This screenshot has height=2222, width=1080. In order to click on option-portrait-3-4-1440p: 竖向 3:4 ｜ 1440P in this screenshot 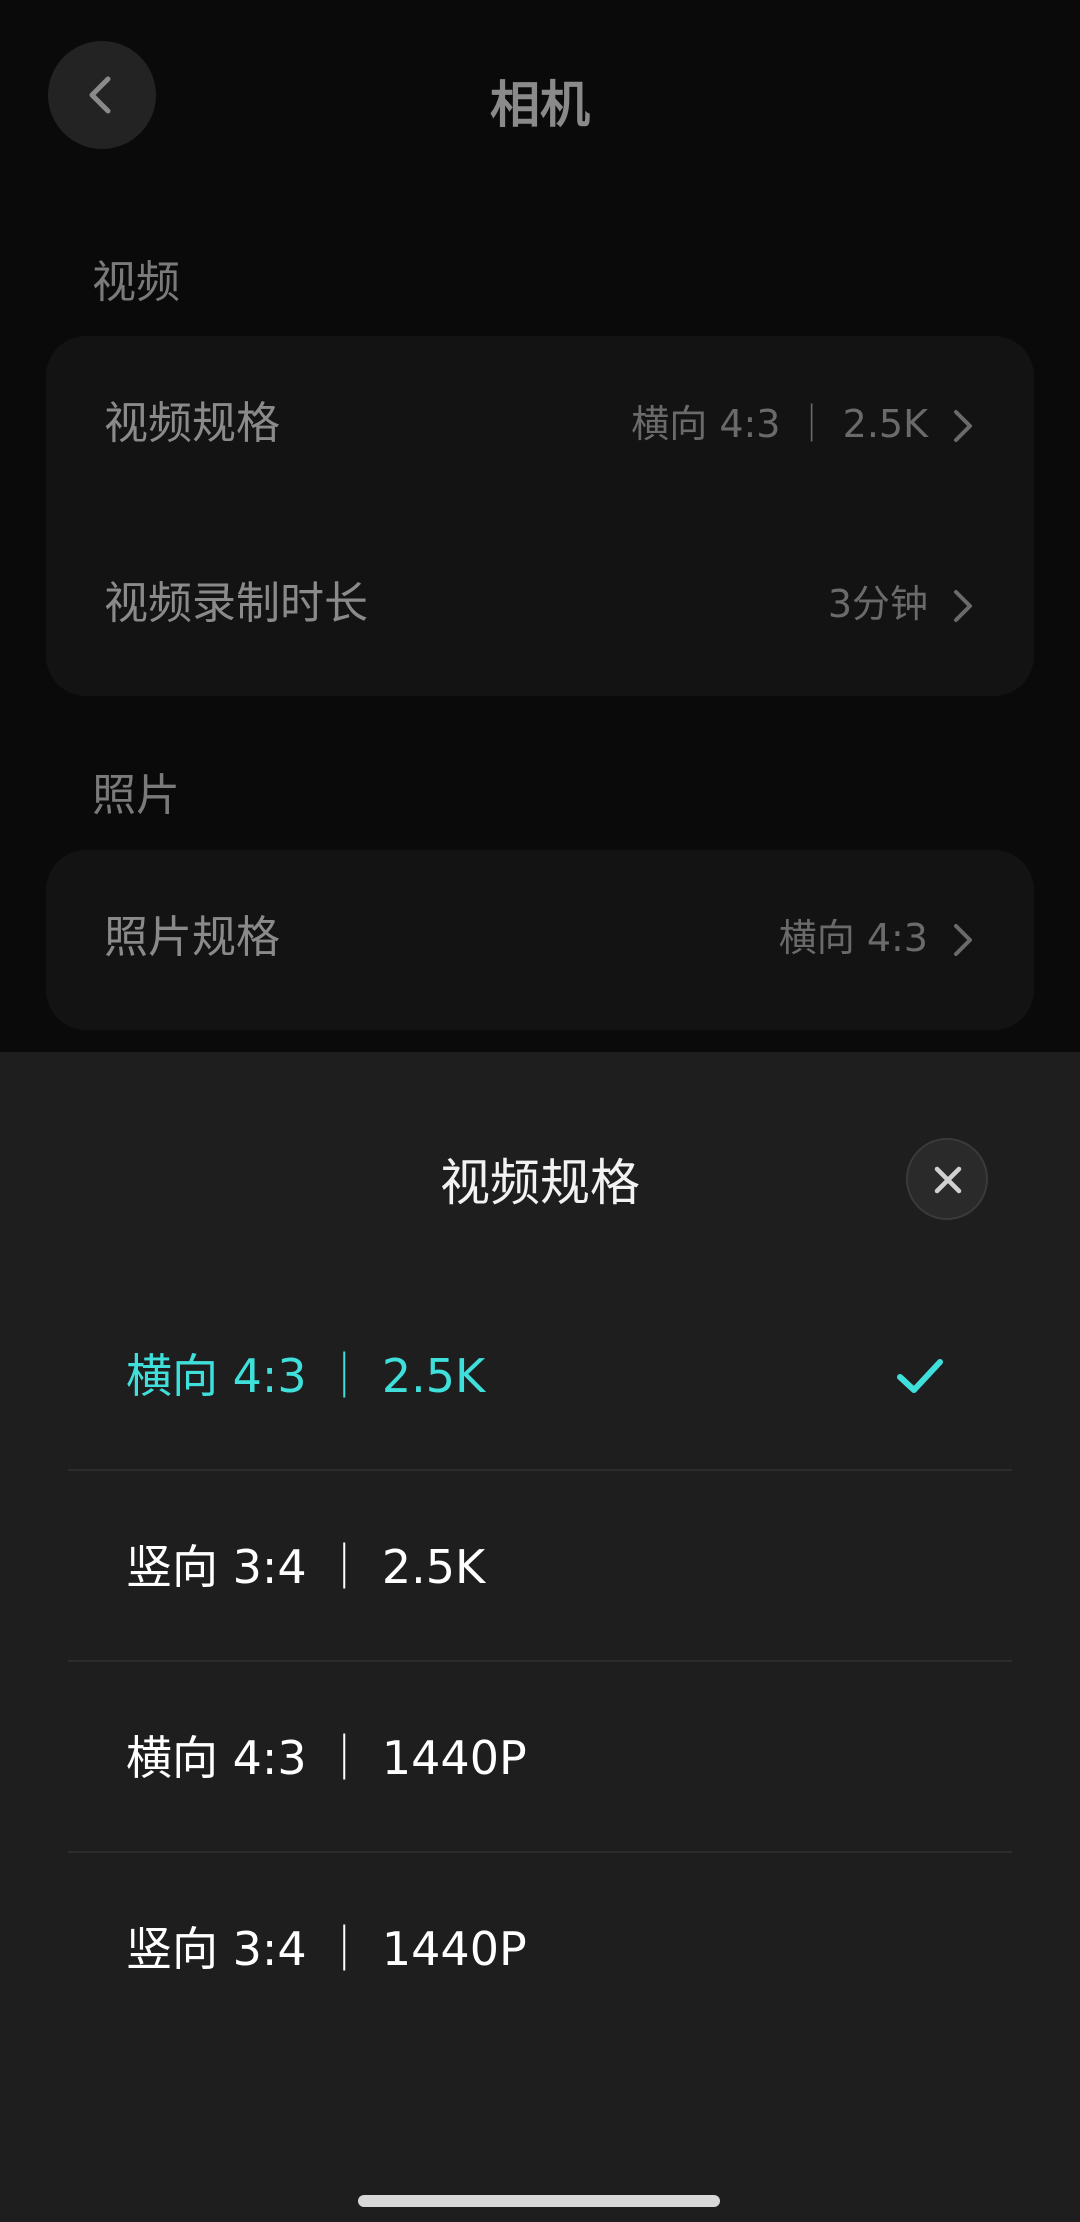, I will do `click(540, 1948)`.